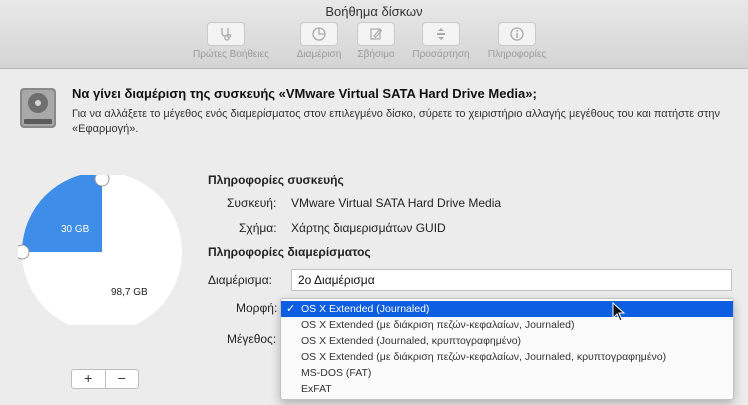 This screenshot has width=748, height=405. What do you see at coordinates (376, 54) in the screenshot?
I see `erase-label: Σβήσιμο` at bounding box center [376, 54].